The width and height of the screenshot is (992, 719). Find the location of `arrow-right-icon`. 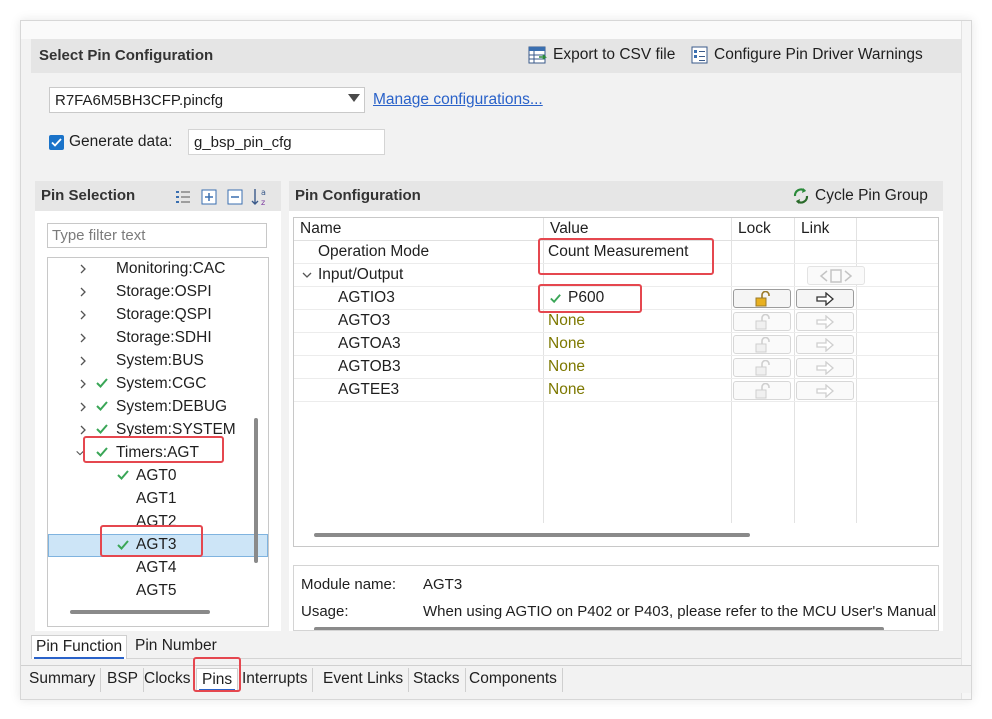

arrow-right-icon is located at coordinates (825, 367).